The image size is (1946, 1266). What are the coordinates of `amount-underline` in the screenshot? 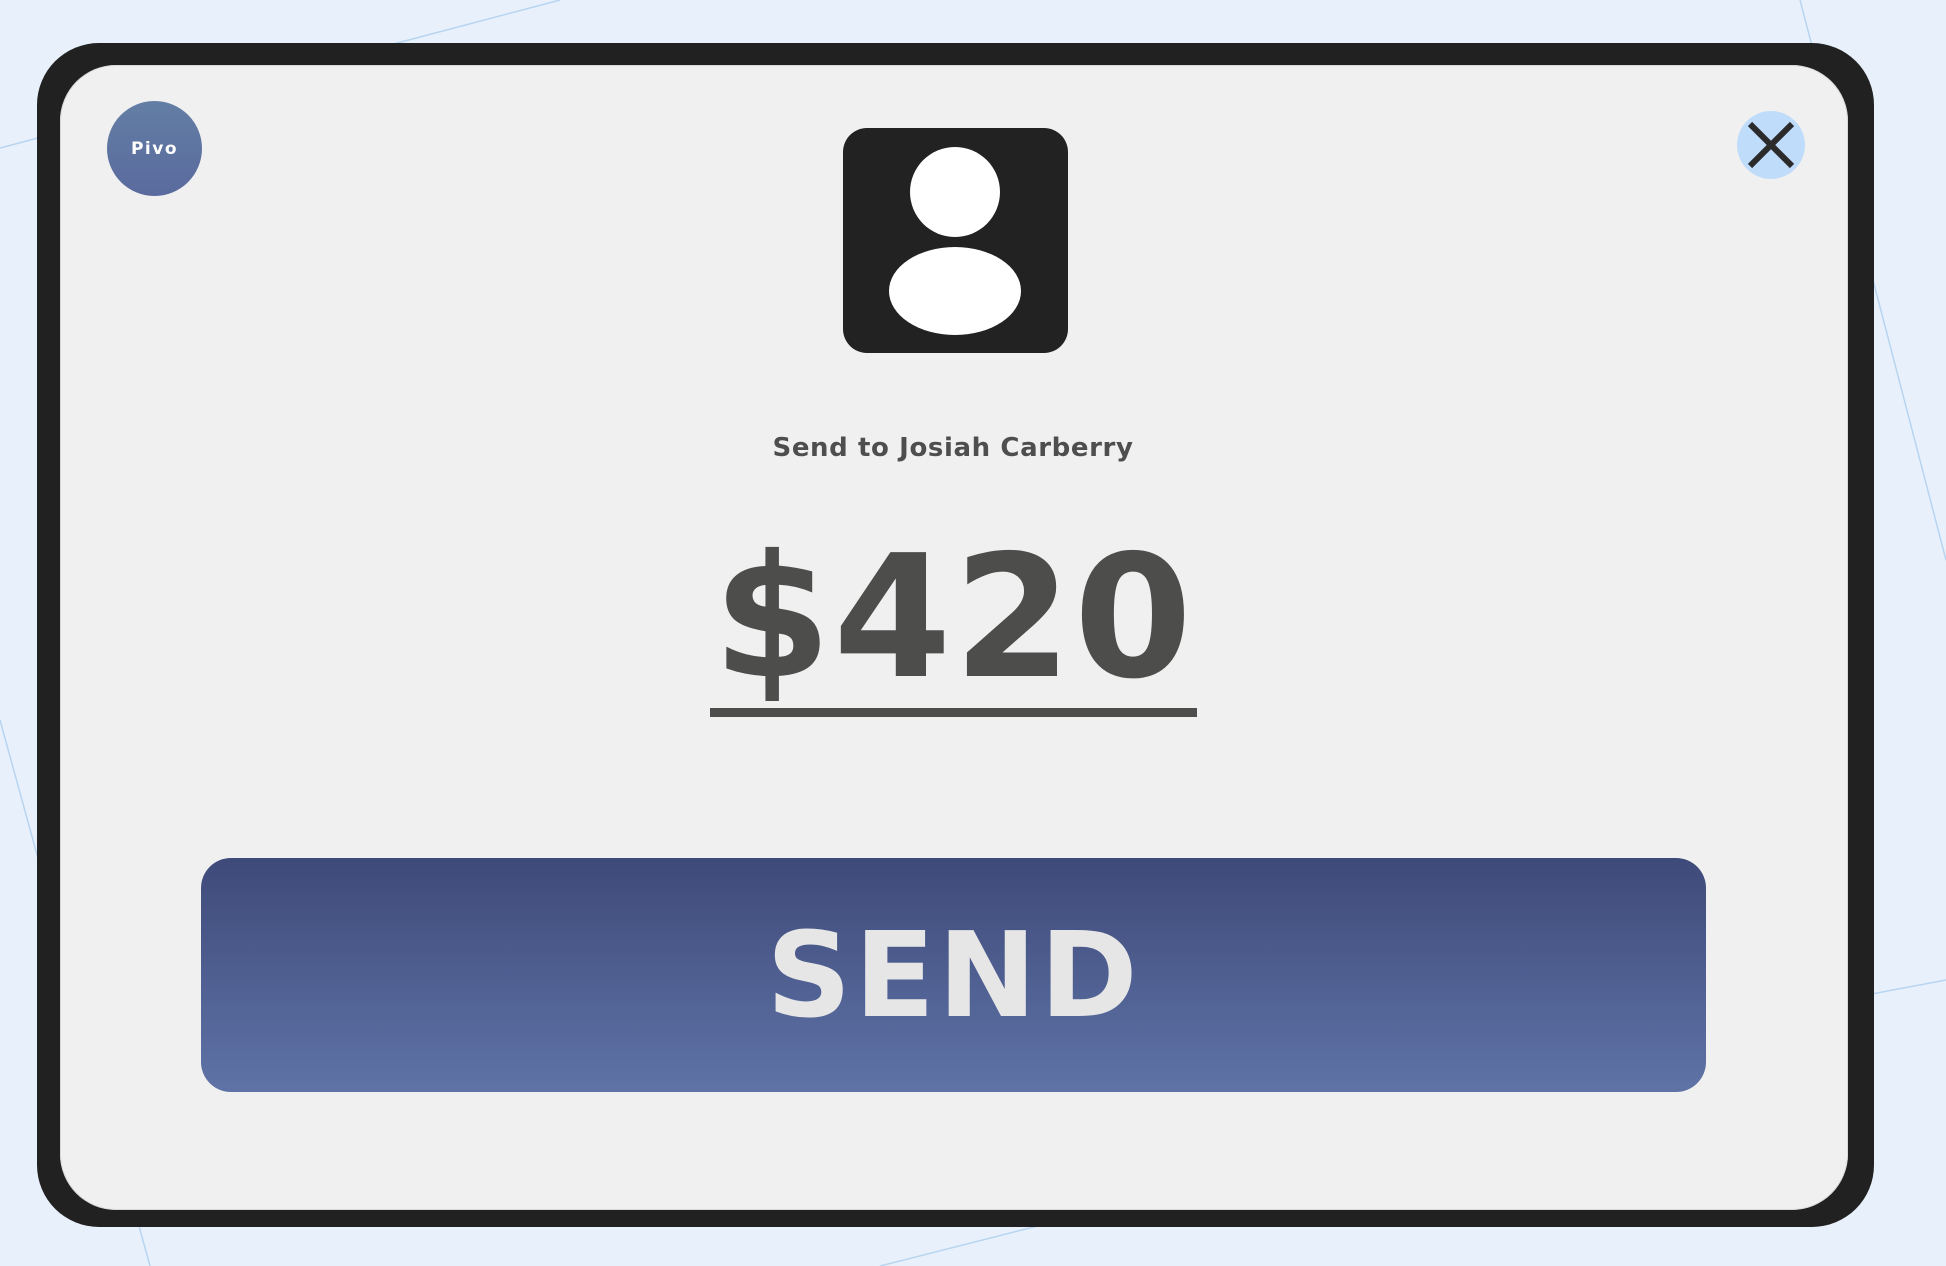 It's located at (953, 712).